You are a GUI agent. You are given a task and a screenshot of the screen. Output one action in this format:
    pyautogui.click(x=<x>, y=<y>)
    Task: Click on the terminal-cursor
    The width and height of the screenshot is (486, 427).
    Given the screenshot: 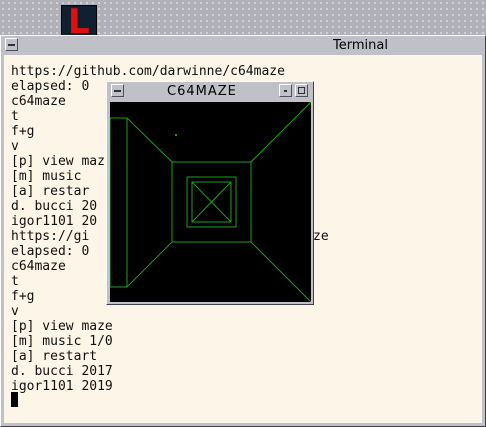 What is the action you would take?
    pyautogui.click(x=14, y=399)
    